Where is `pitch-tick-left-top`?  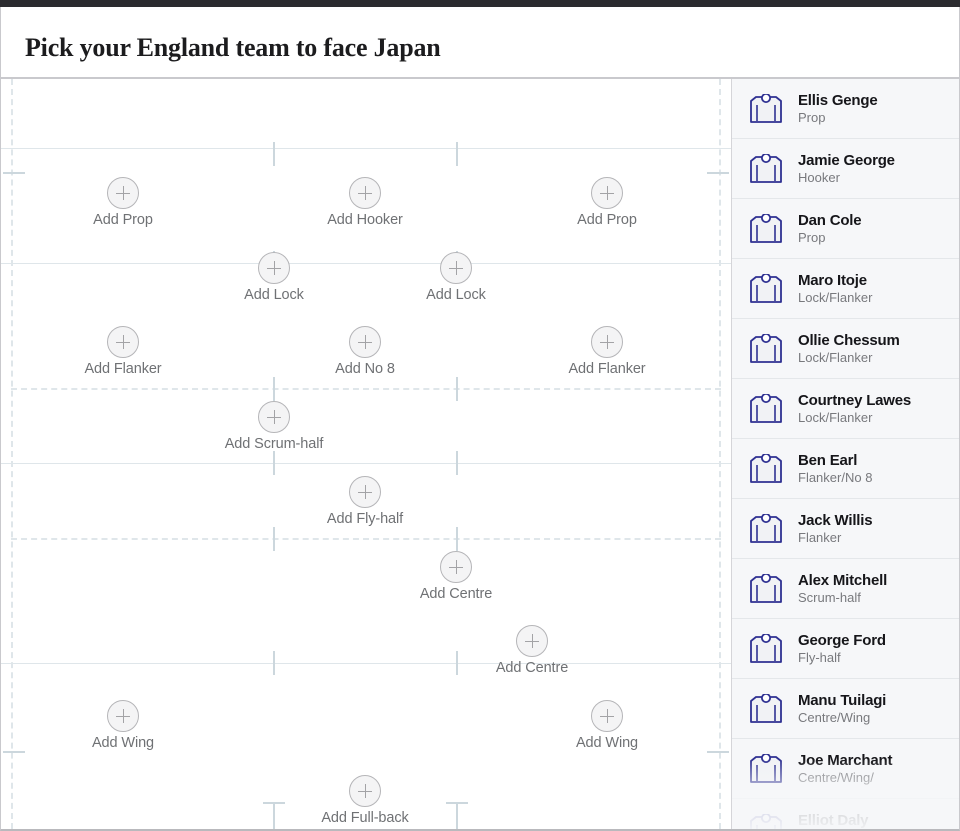
pitch-tick-left-top is located at coordinates (14, 173).